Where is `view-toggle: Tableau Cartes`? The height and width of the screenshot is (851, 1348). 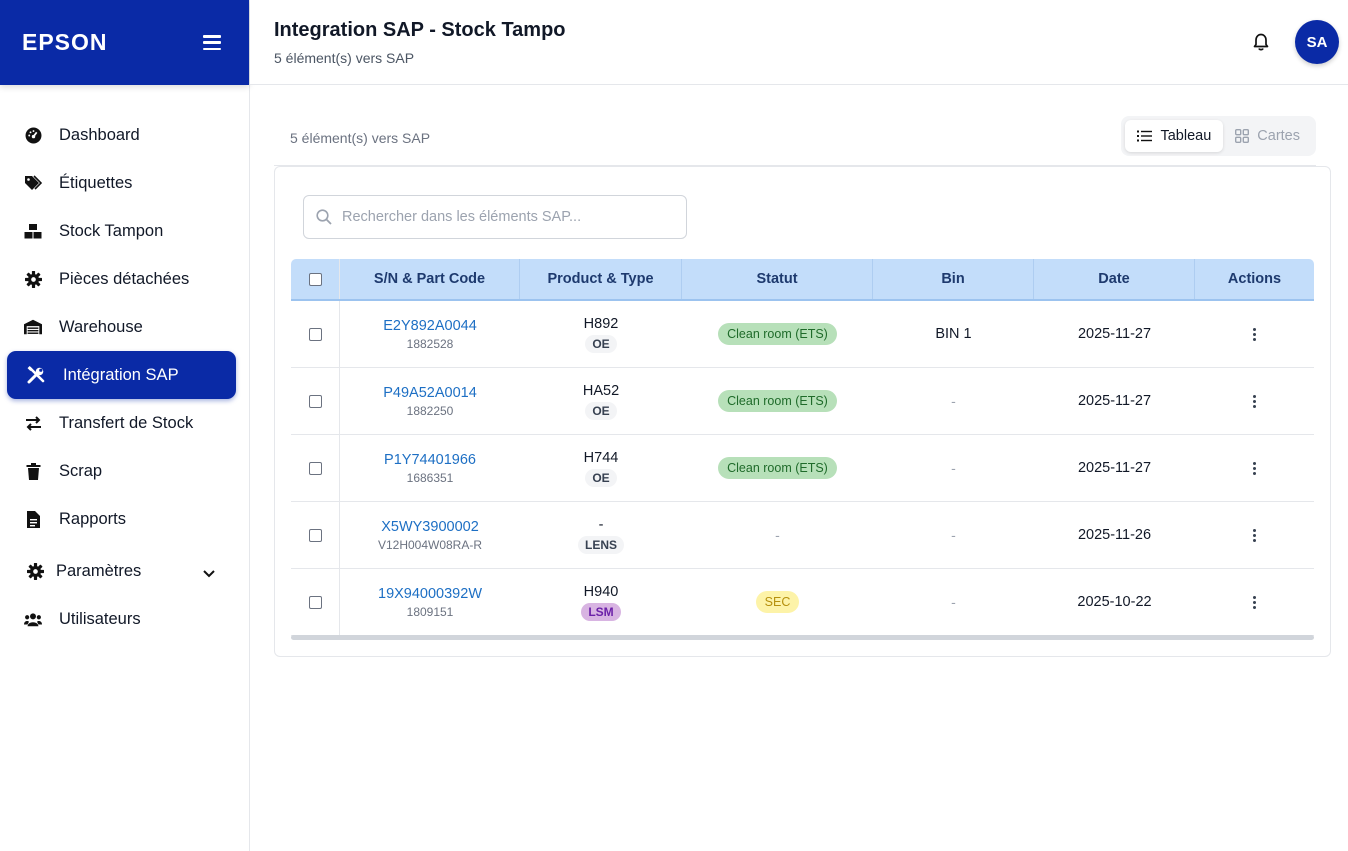
view-toggle: Tableau Cartes is located at coordinates (1218, 136).